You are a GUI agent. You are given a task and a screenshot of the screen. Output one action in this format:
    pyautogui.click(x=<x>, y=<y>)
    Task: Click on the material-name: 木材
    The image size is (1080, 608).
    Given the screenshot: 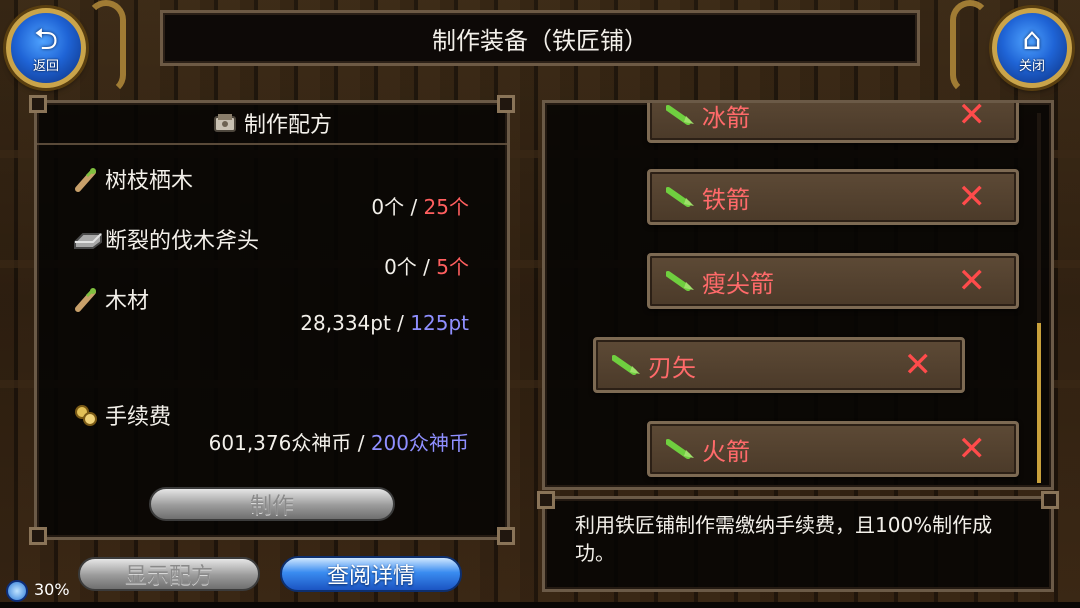 What is the action you would take?
    pyautogui.click(x=127, y=301)
    